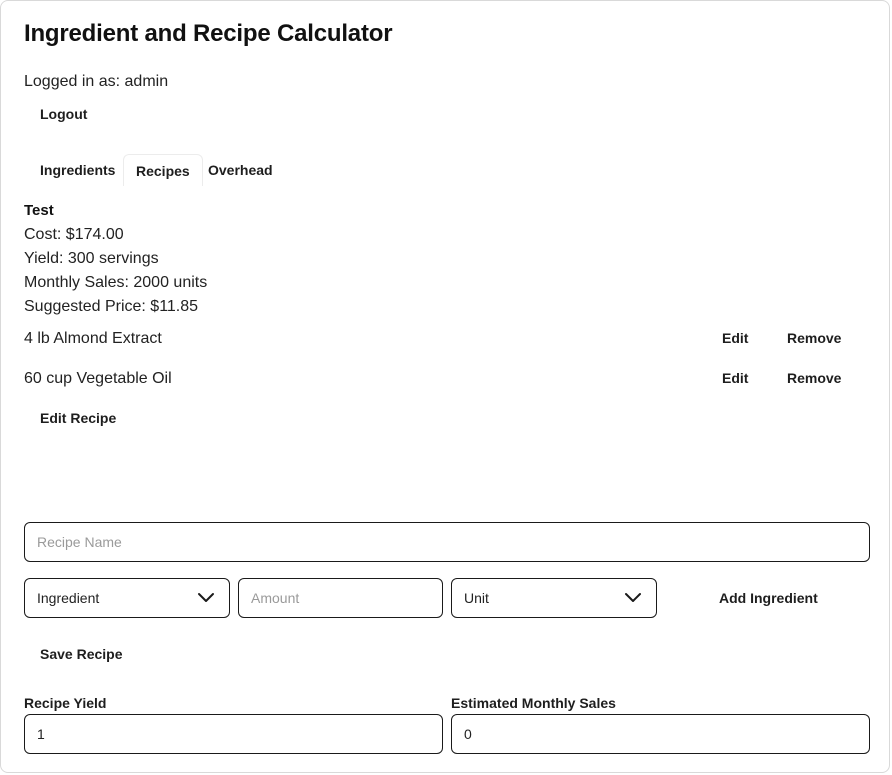  Describe the element at coordinates (660, 734) in the screenshot. I see `monthly-sales-input` at that location.